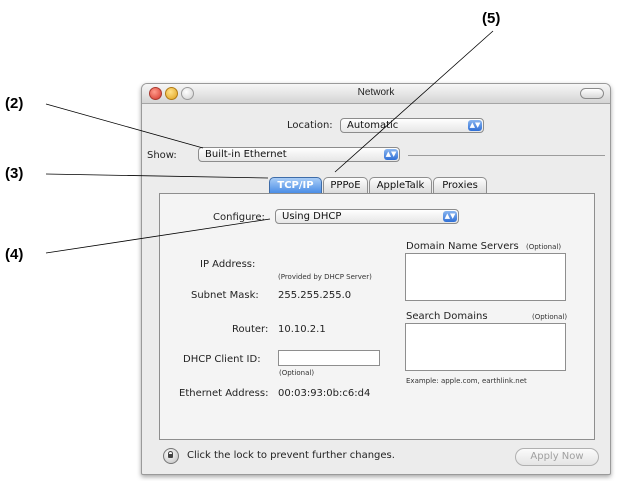  What do you see at coordinates (485, 277) in the screenshot?
I see `dns-field` at bounding box center [485, 277].